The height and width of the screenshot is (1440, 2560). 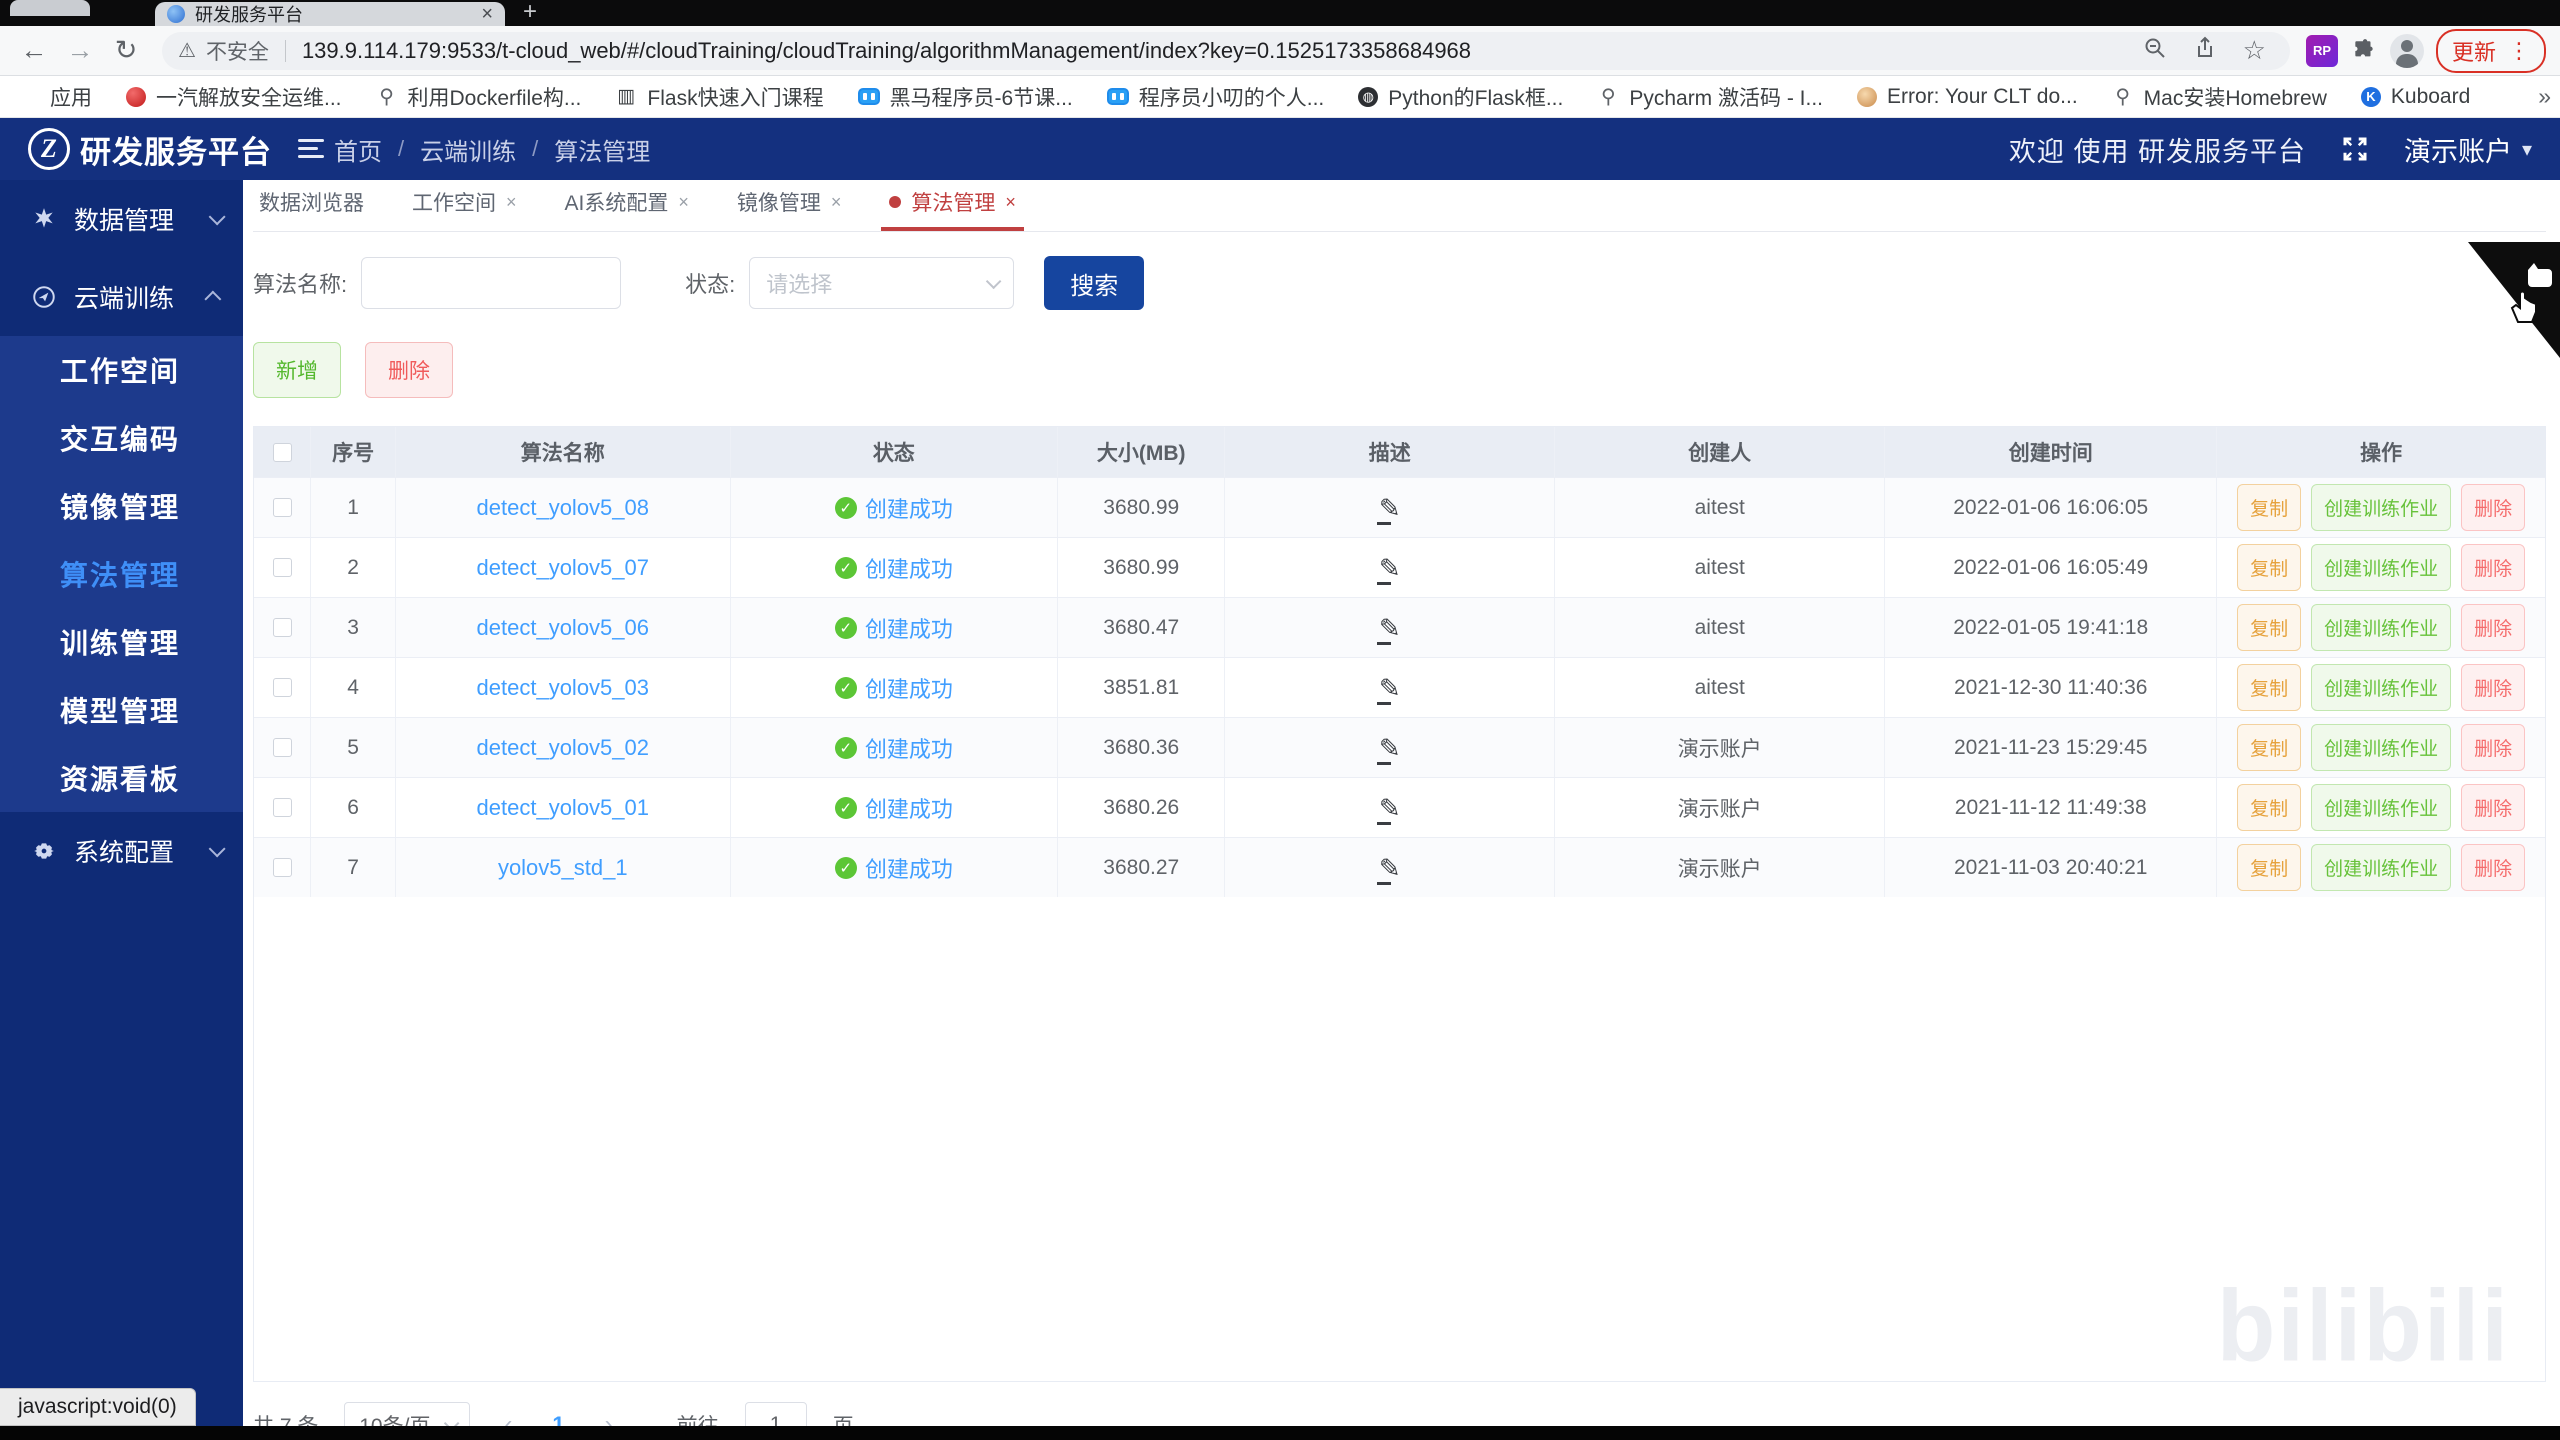 I want to click on breadcrumb-item: 算法管理, so click(x=602, y=149).